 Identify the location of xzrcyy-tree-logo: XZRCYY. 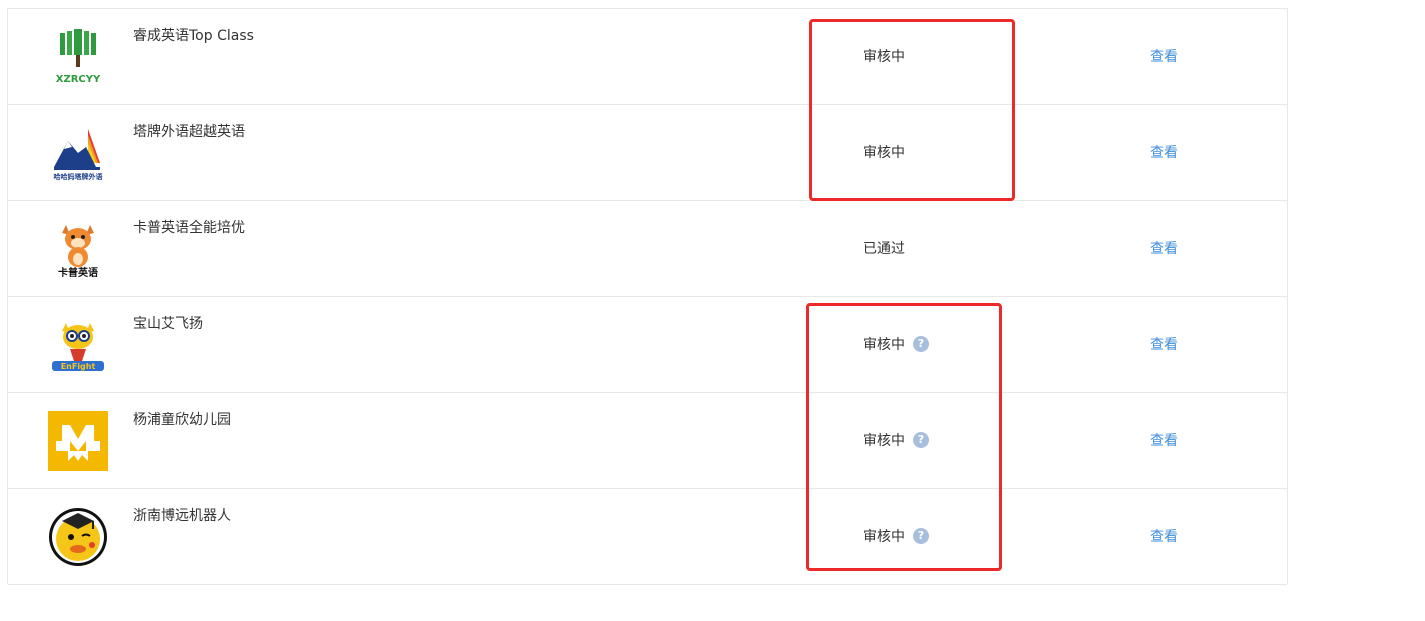
(78, 57).